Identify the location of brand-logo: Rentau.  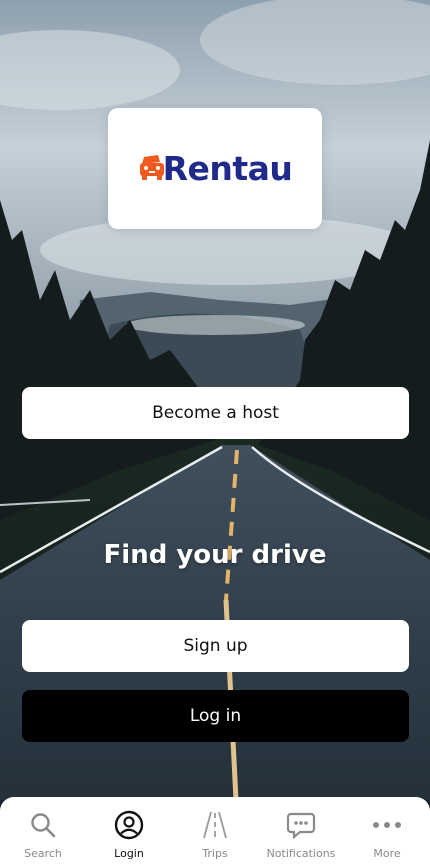
(215, 168).